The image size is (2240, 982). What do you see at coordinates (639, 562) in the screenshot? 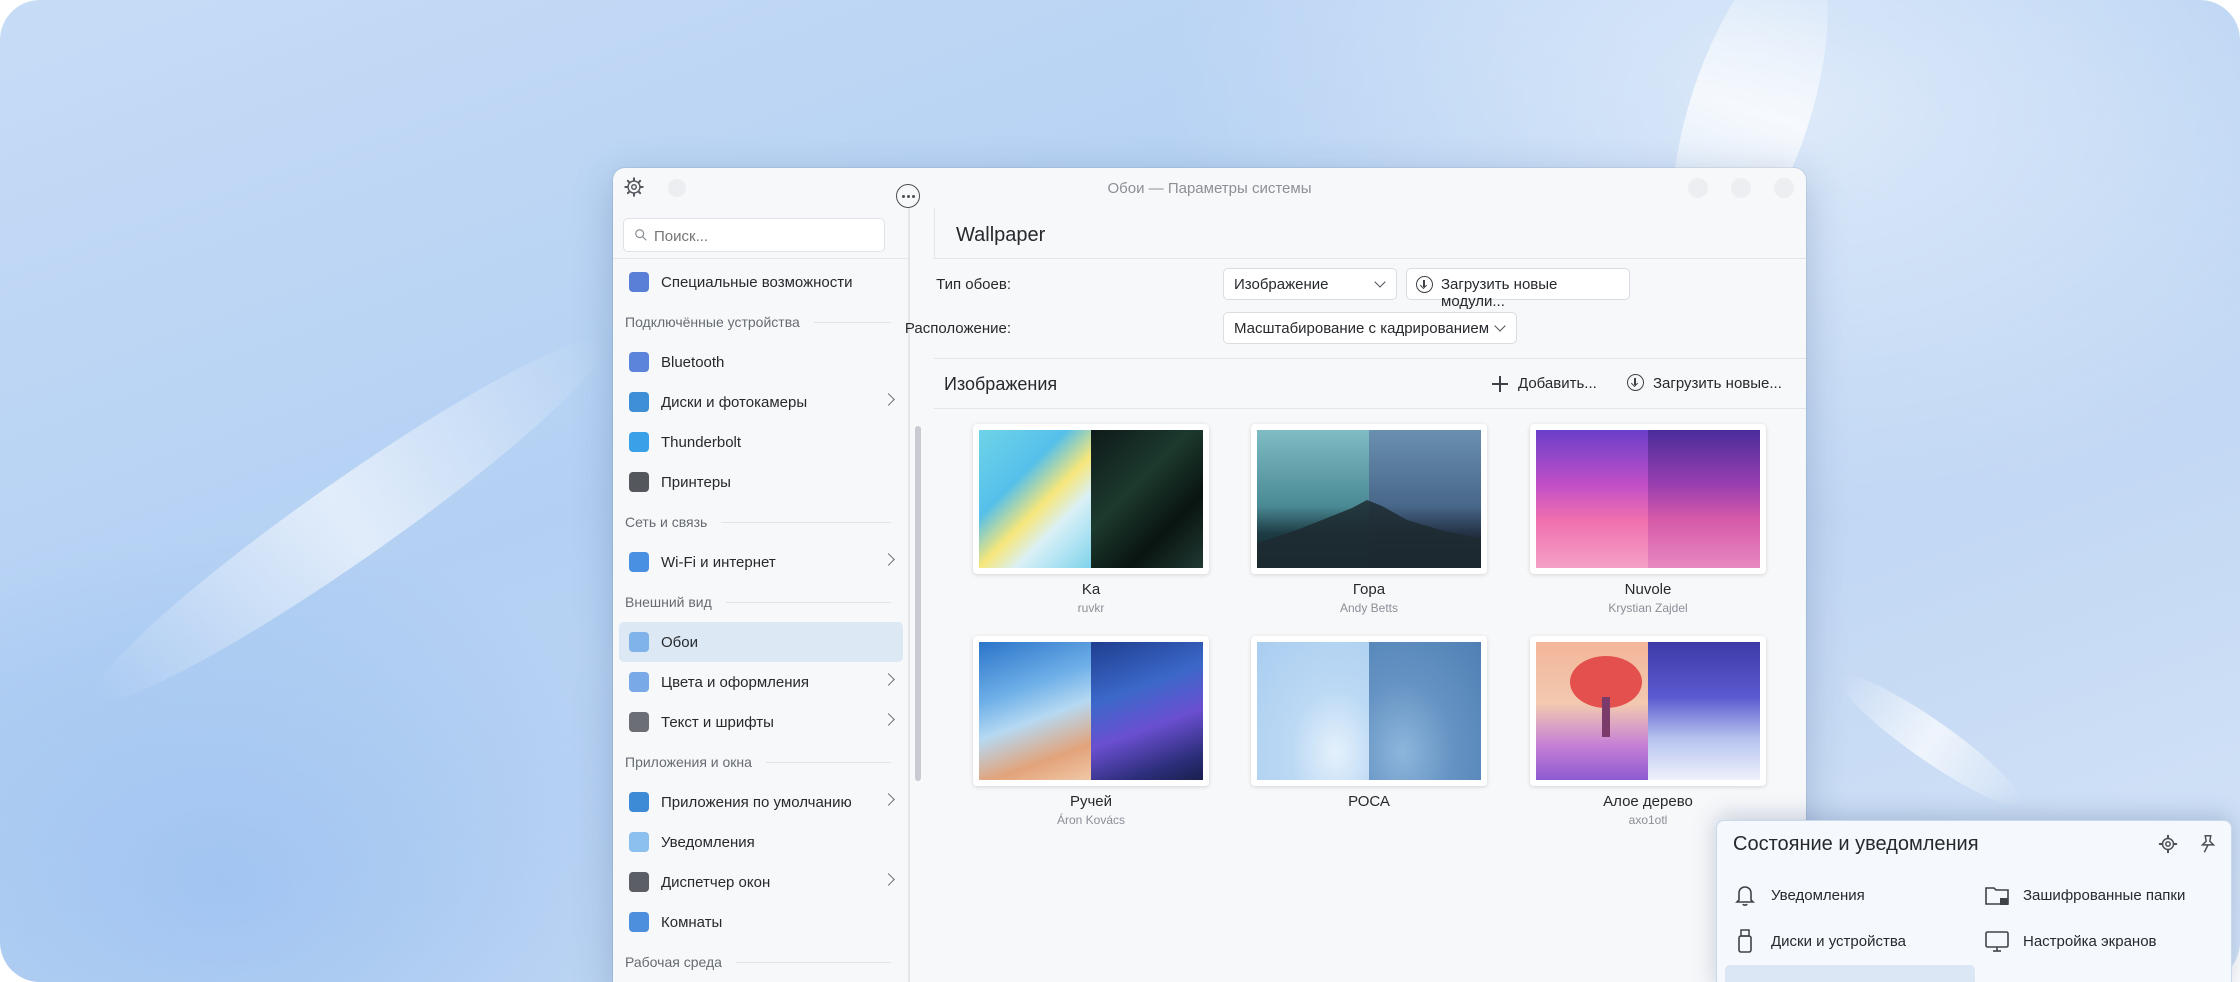
I see `wifi-icon` at bounding box center [639, 562].